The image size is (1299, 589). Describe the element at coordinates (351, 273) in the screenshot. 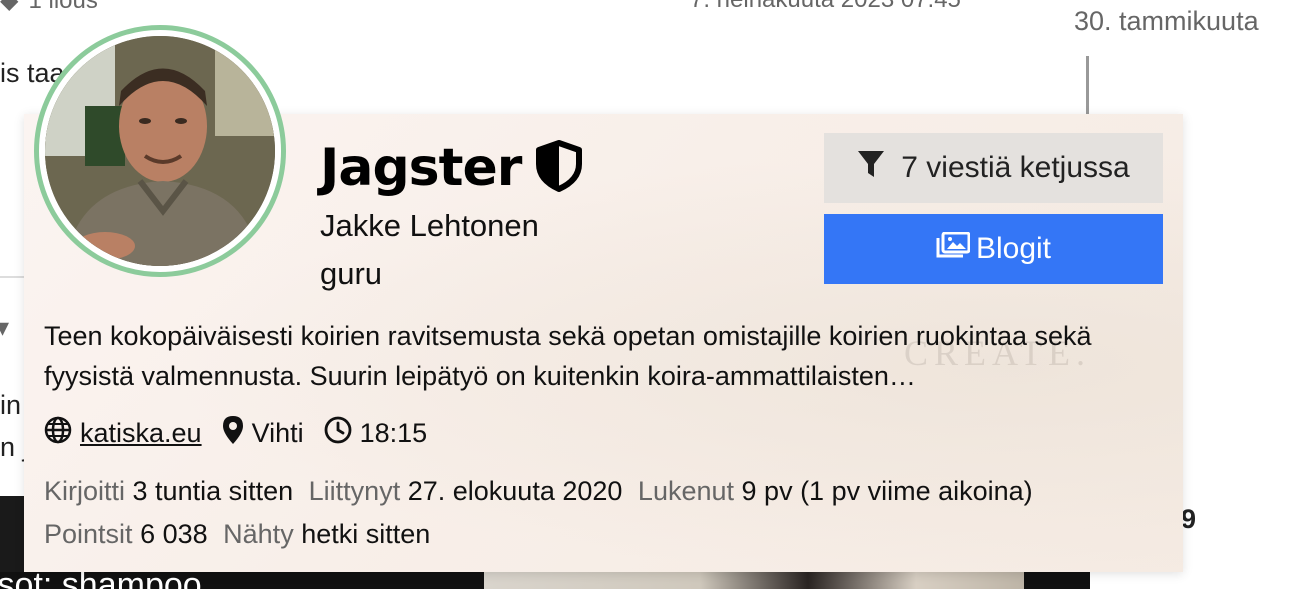

I see `profile-user-title: guru` at that location.